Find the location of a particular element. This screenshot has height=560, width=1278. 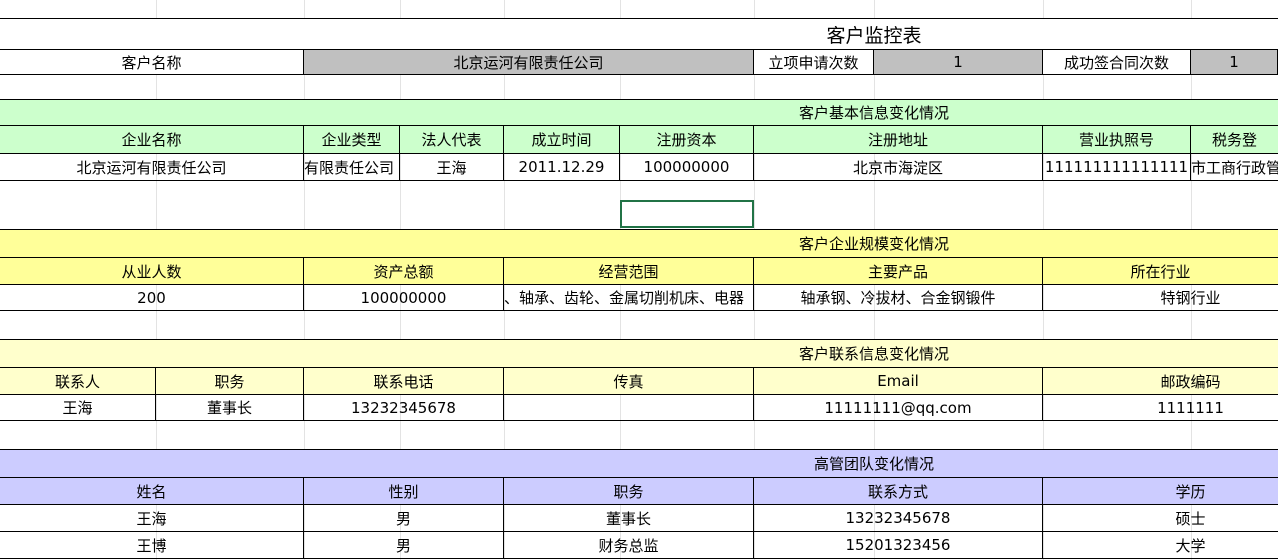

team-header-row: 姓名 性别 职务 联系方式 学历 is located at coordinates (639, 491).